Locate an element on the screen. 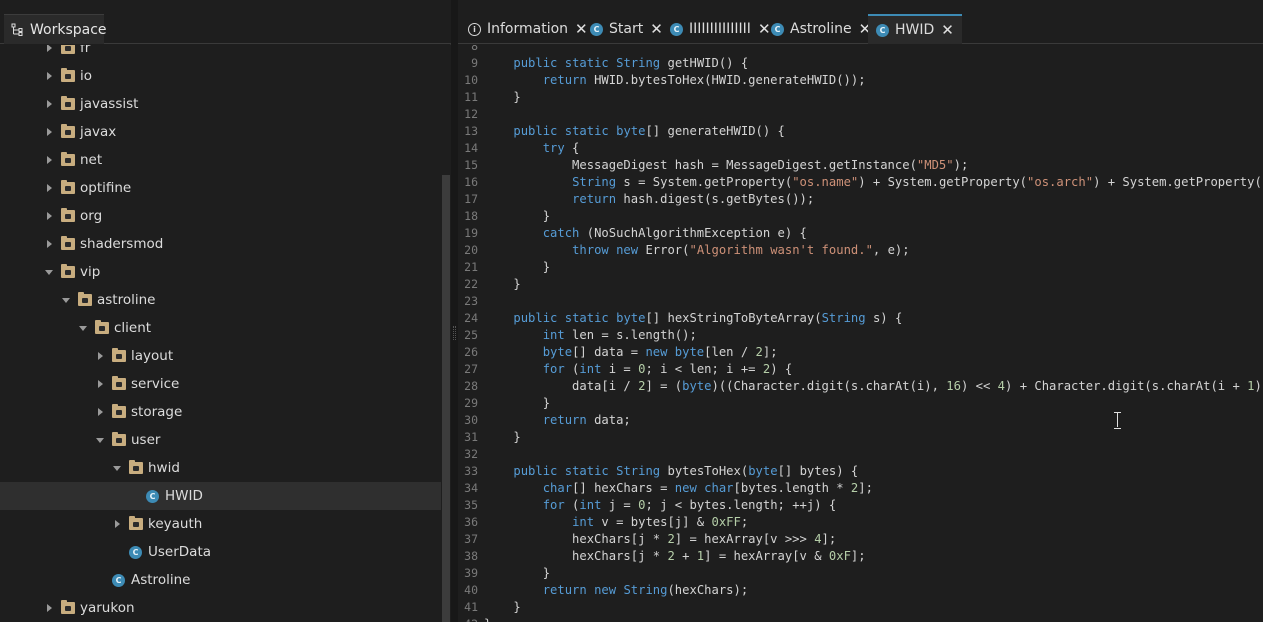 This screenshot has height=622, width=1263. code-line: 27 for (int i = 0; i < len; i += 2) { is located at coordinates (860, 368).